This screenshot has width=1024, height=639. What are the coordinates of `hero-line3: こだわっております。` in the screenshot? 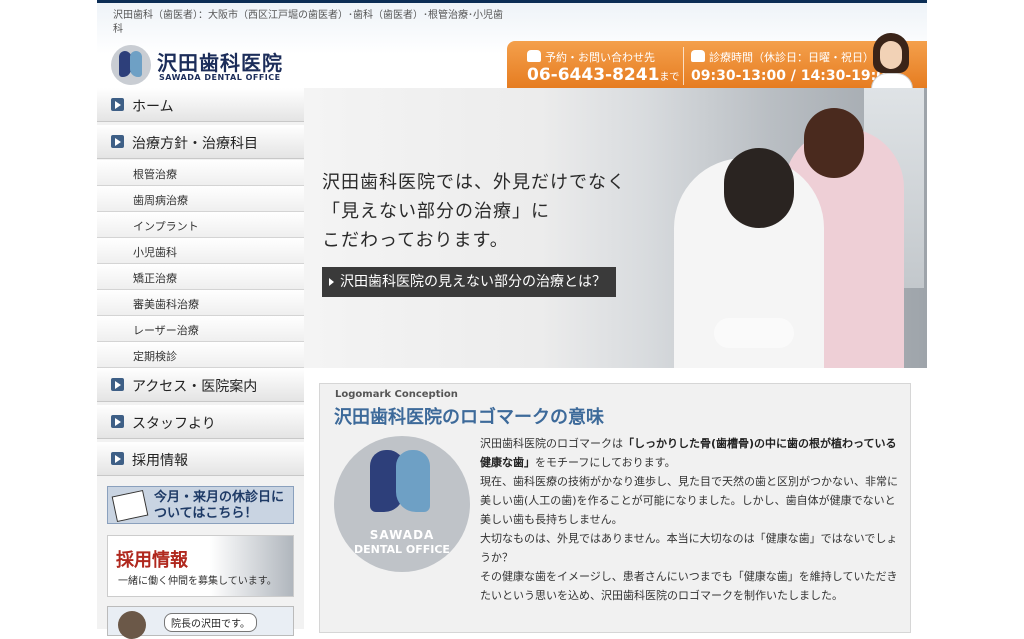 It's located at (415, 240).